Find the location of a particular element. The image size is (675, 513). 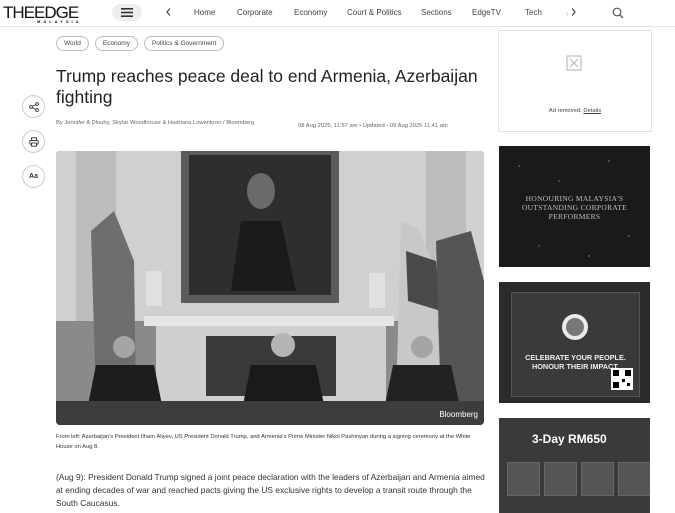

nav-item-tech: Tech is located at coordinates (533, 12).